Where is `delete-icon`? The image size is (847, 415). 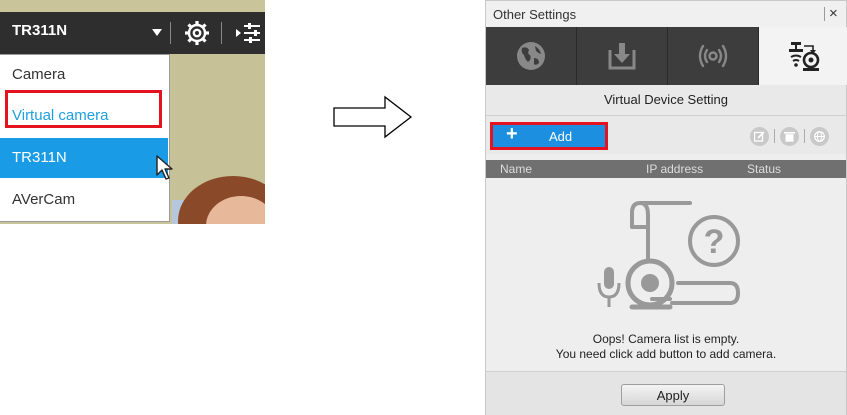 delete-icon is located at coordinates (789, 137).